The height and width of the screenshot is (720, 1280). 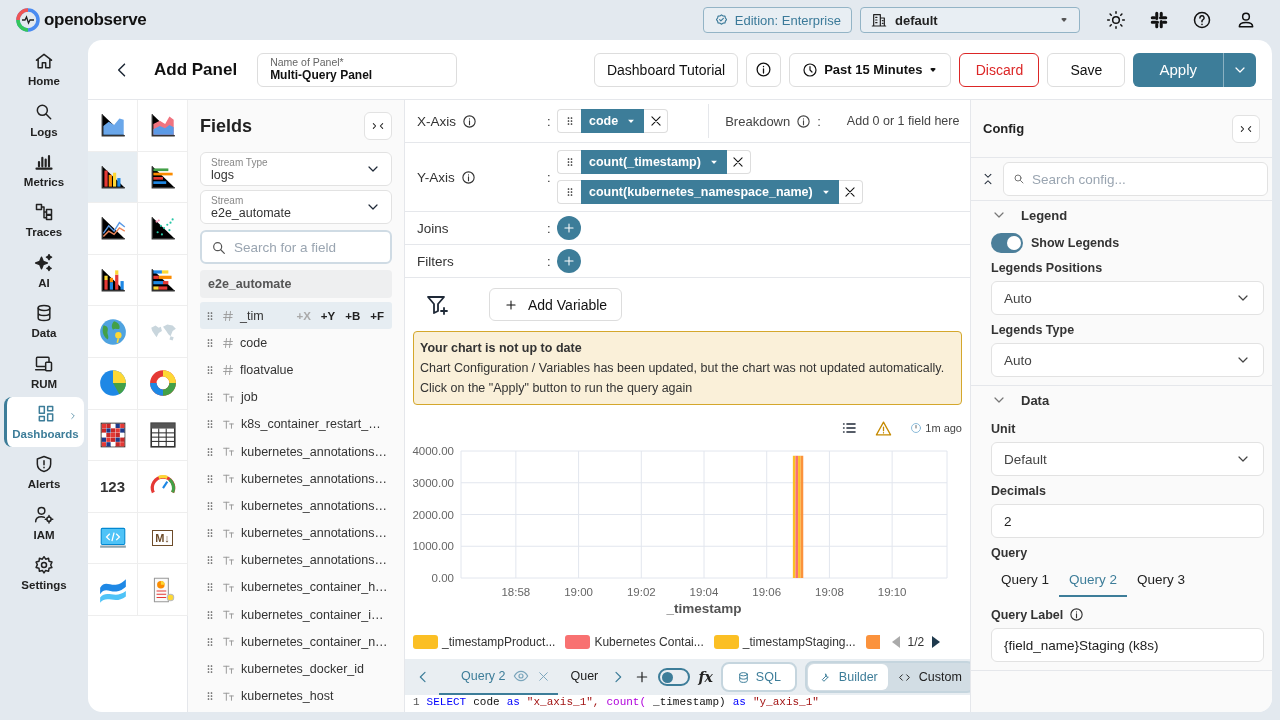 What do you see at coordinates (44, 522) in the screenshot?
I see `nav-item: IAM` at bounding box center [44, 522].